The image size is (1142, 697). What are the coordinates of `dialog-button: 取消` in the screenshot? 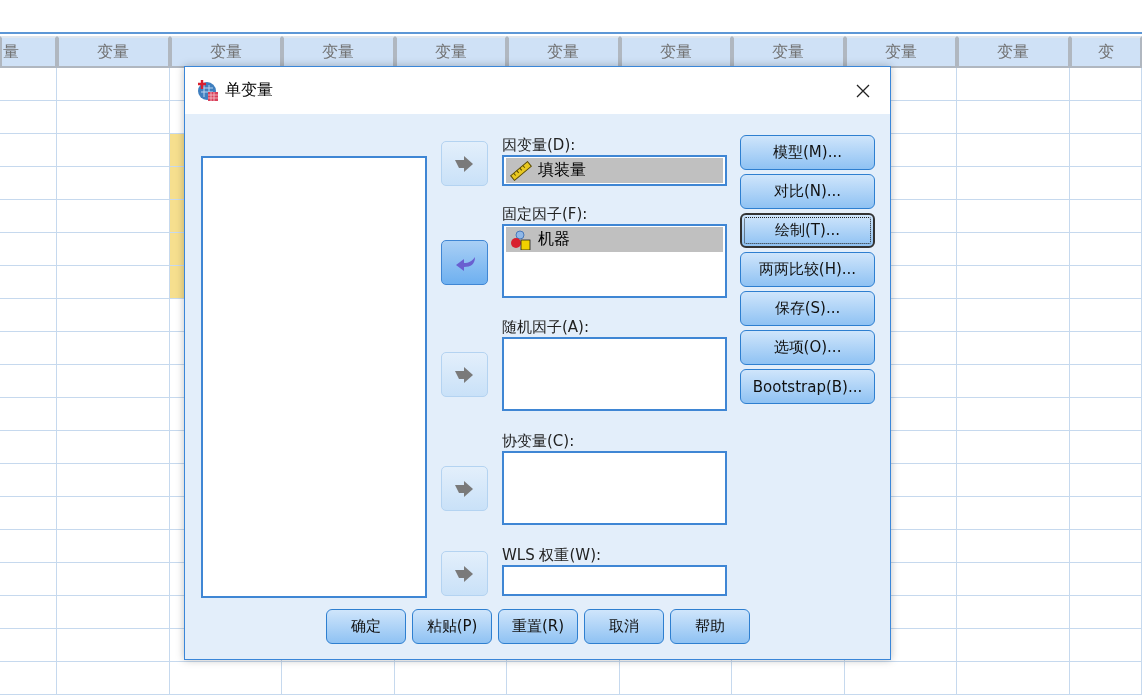 It's located at (624, 626).